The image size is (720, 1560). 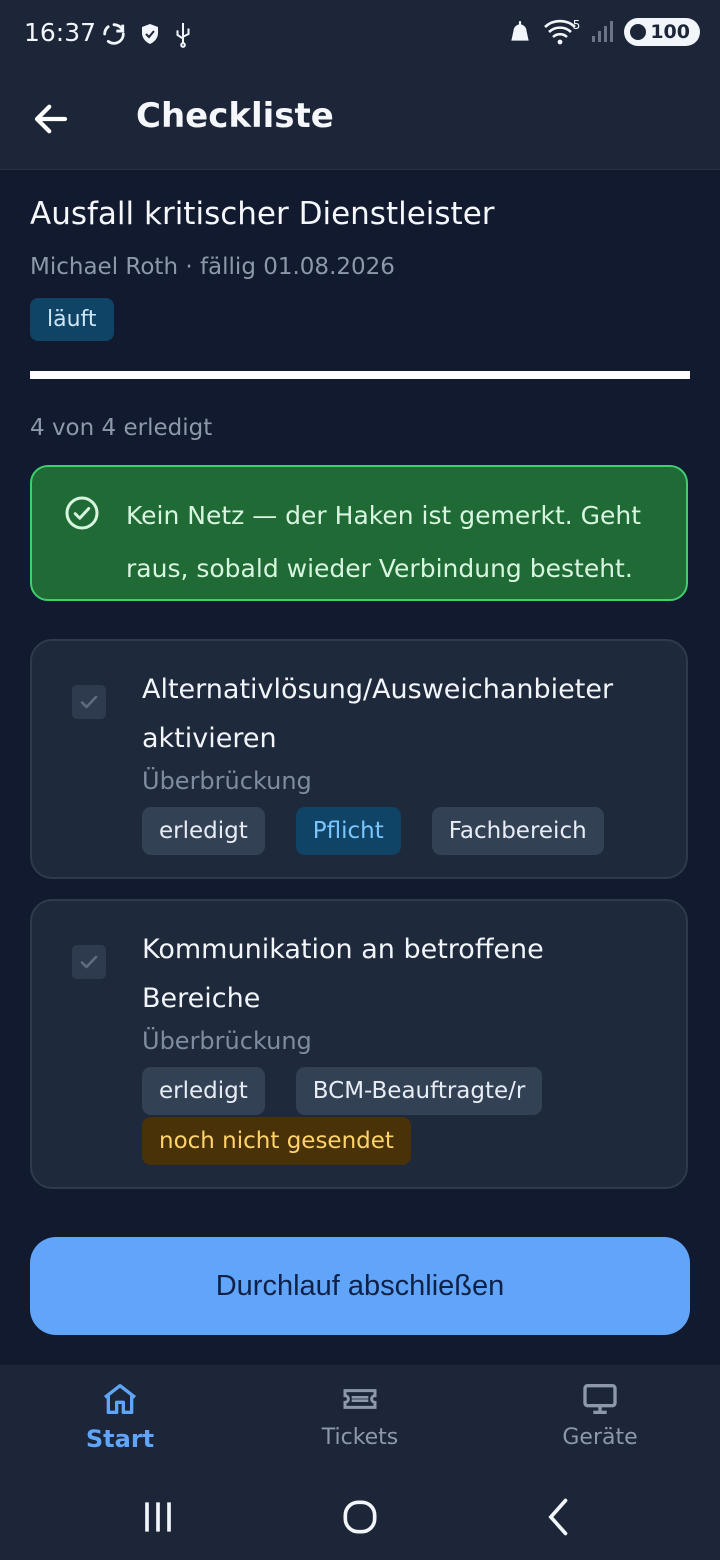 I want to click on home-circle-icon, so click(x=360, y=1517).